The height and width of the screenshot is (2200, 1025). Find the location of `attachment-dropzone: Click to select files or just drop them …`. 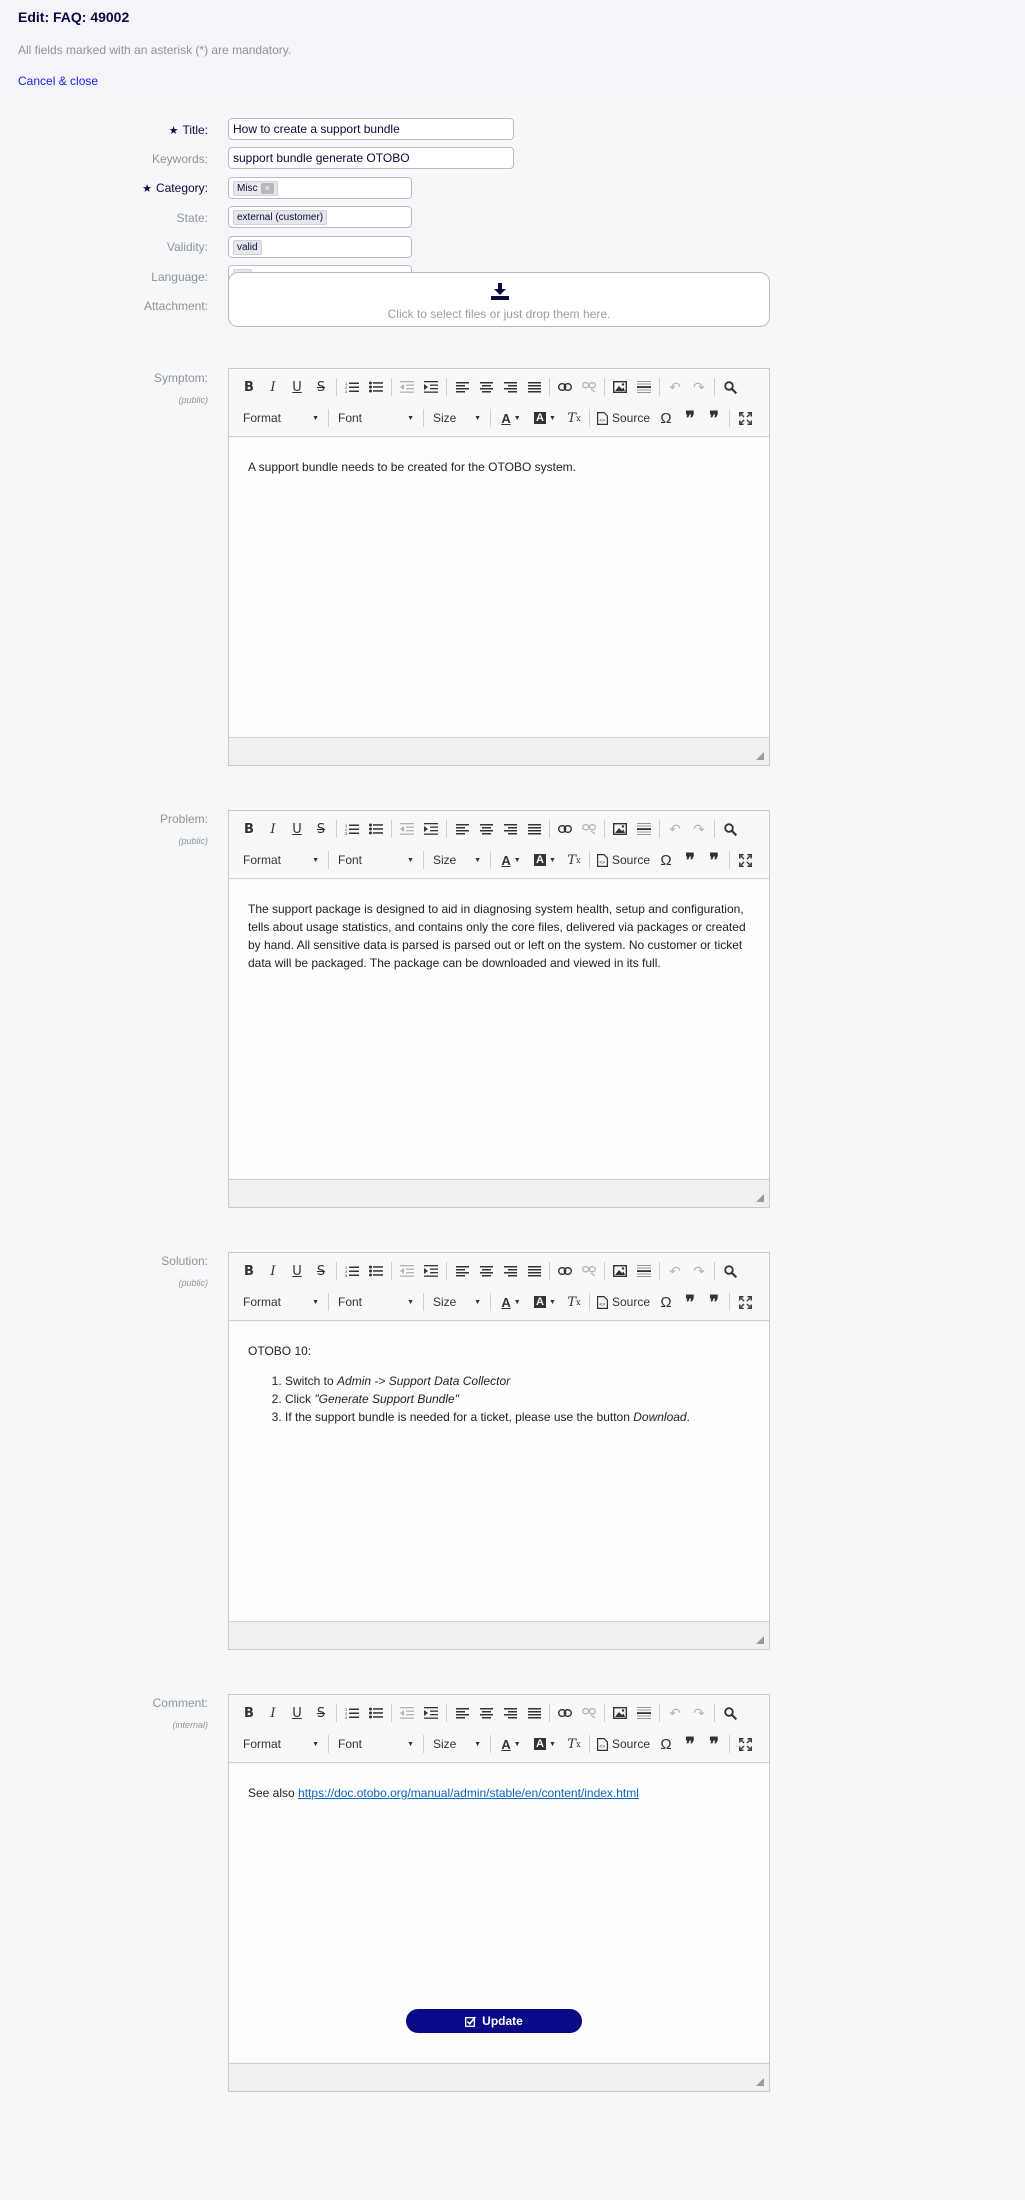

attachment-dropzone: Click to select files or just drop them … is located at coordinates (499, 299).